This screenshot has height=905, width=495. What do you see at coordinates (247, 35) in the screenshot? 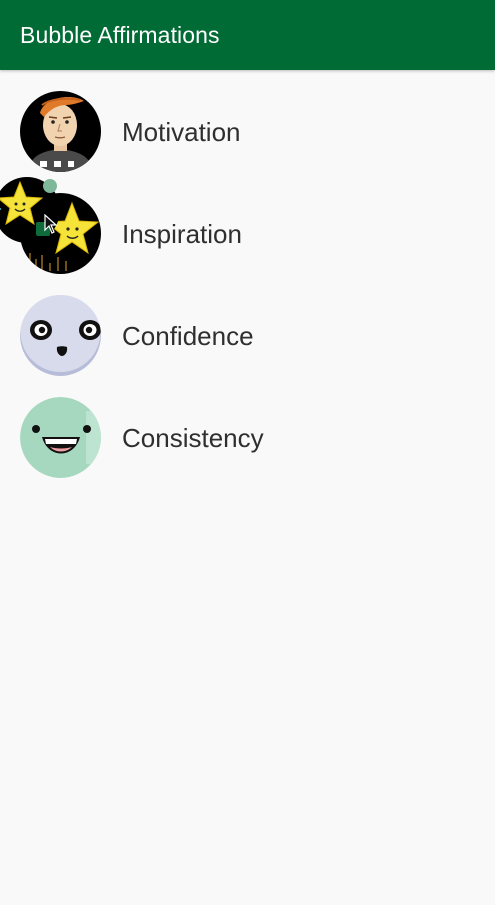
I see `app-bar: Bubble Affirmations` at bounding box center [247, 35].